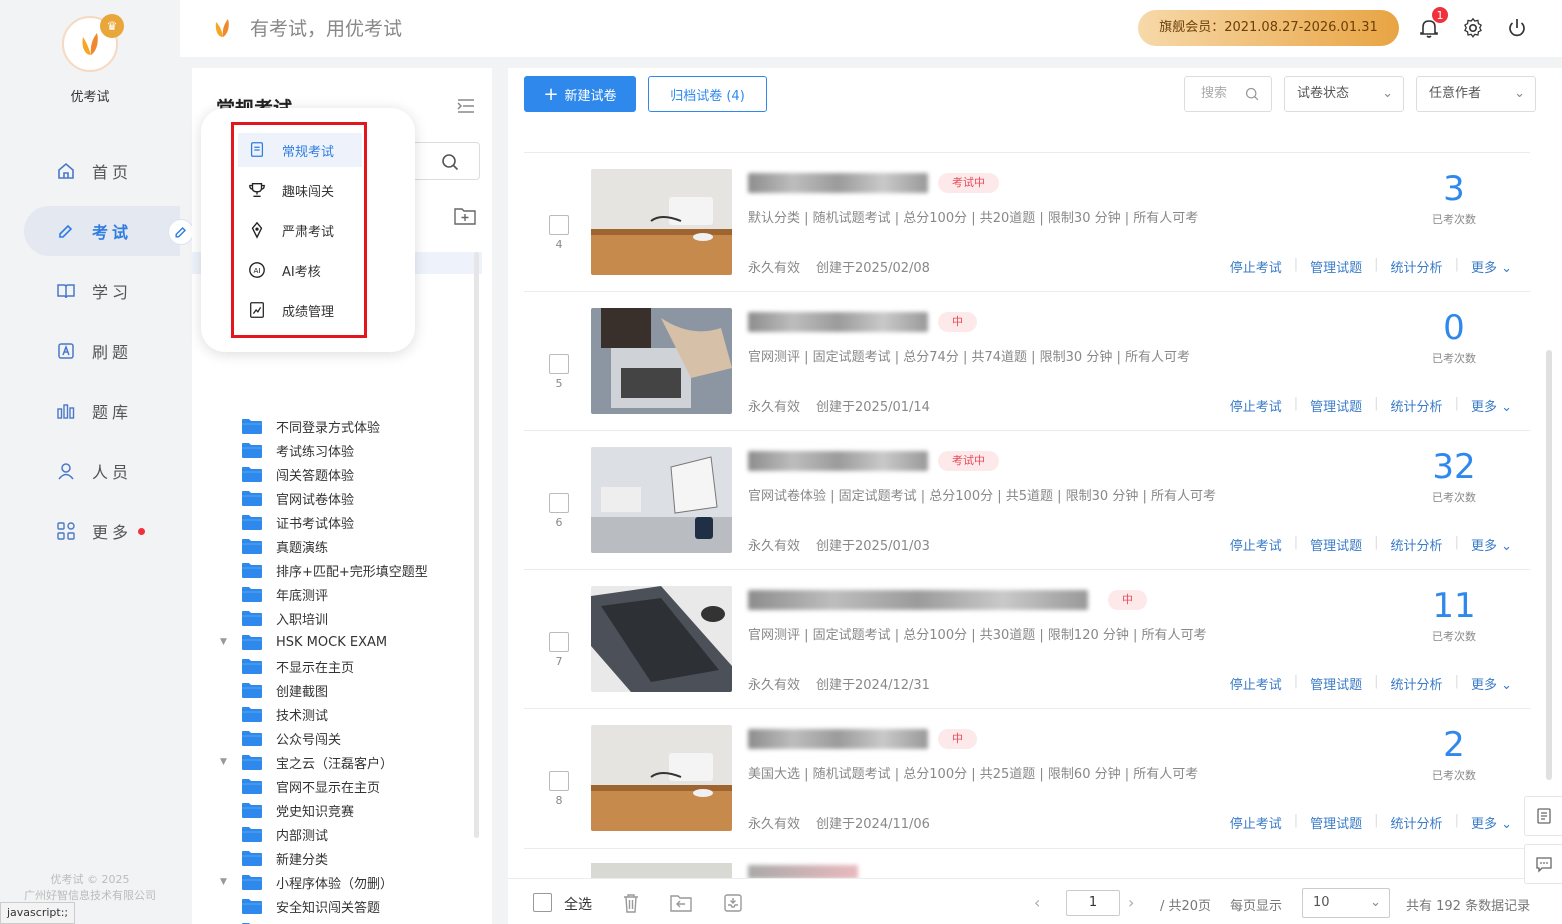 Image resolution: width=1562 pixels, height=924 pixels. Describe the element at coordinates (102, 351) in the screenshot. I see `nav-quiz: 刷题` at that location.